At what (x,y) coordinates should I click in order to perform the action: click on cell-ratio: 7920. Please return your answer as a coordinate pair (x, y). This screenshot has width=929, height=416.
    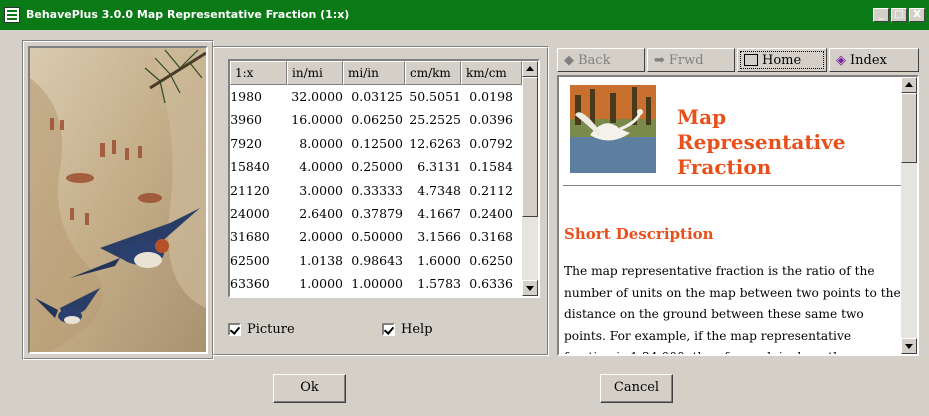
    Looking at the image, I should click on (246, 143).